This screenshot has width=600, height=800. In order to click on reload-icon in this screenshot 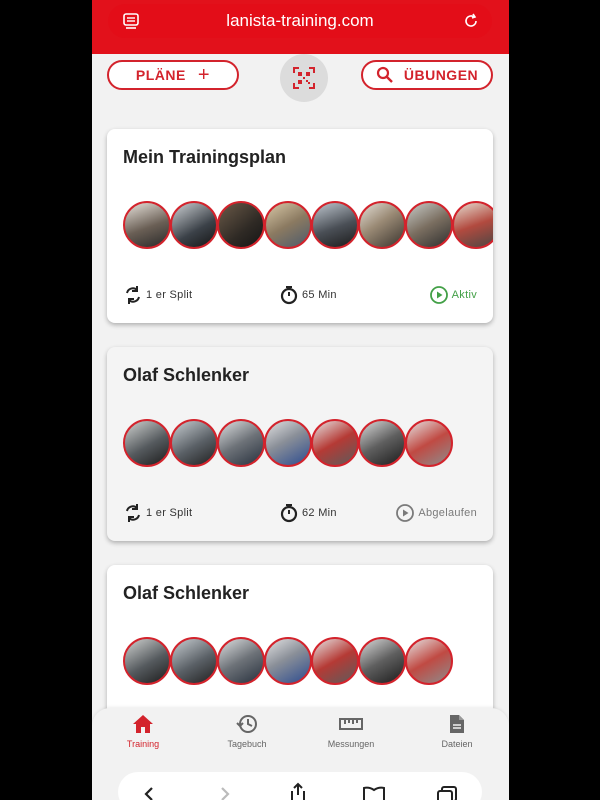, I will do `click(471, 21)`.